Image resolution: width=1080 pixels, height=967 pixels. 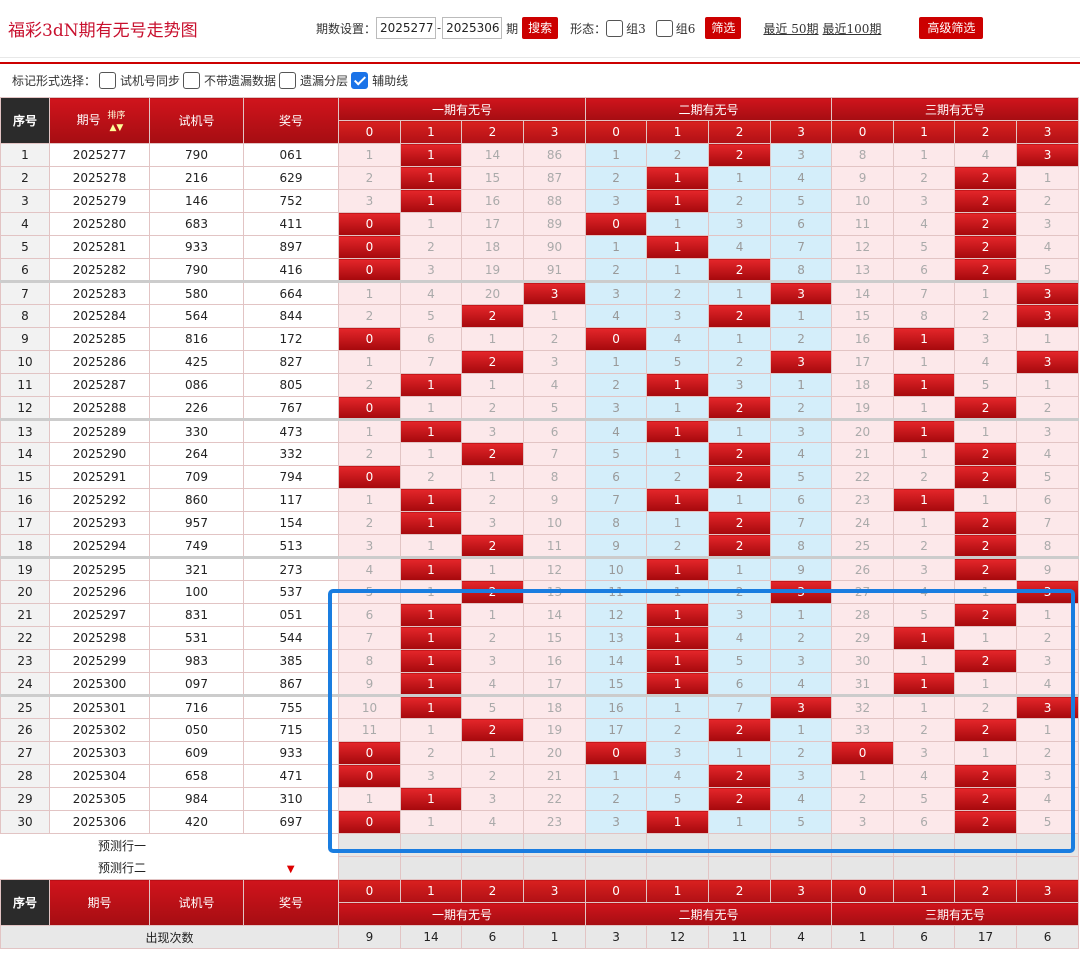 What do you see at coordinates (116, 121) in the screenshot?
I see `sort-control: 排序 ▲▼` at bounding box center [116, 121].